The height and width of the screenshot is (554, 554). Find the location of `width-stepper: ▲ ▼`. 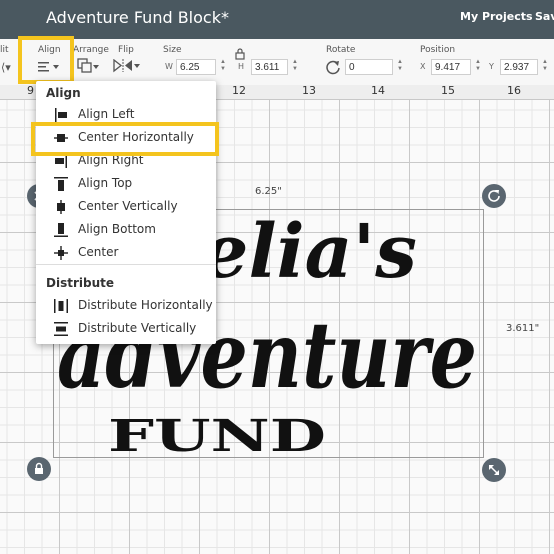

width-stepper: ▲ ▼ is located at coordinates (223, 66).